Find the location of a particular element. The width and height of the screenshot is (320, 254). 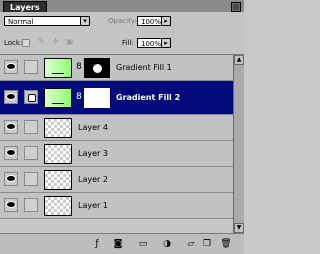

lock-move-icon: ✛ is located at coordinates (55, 42).